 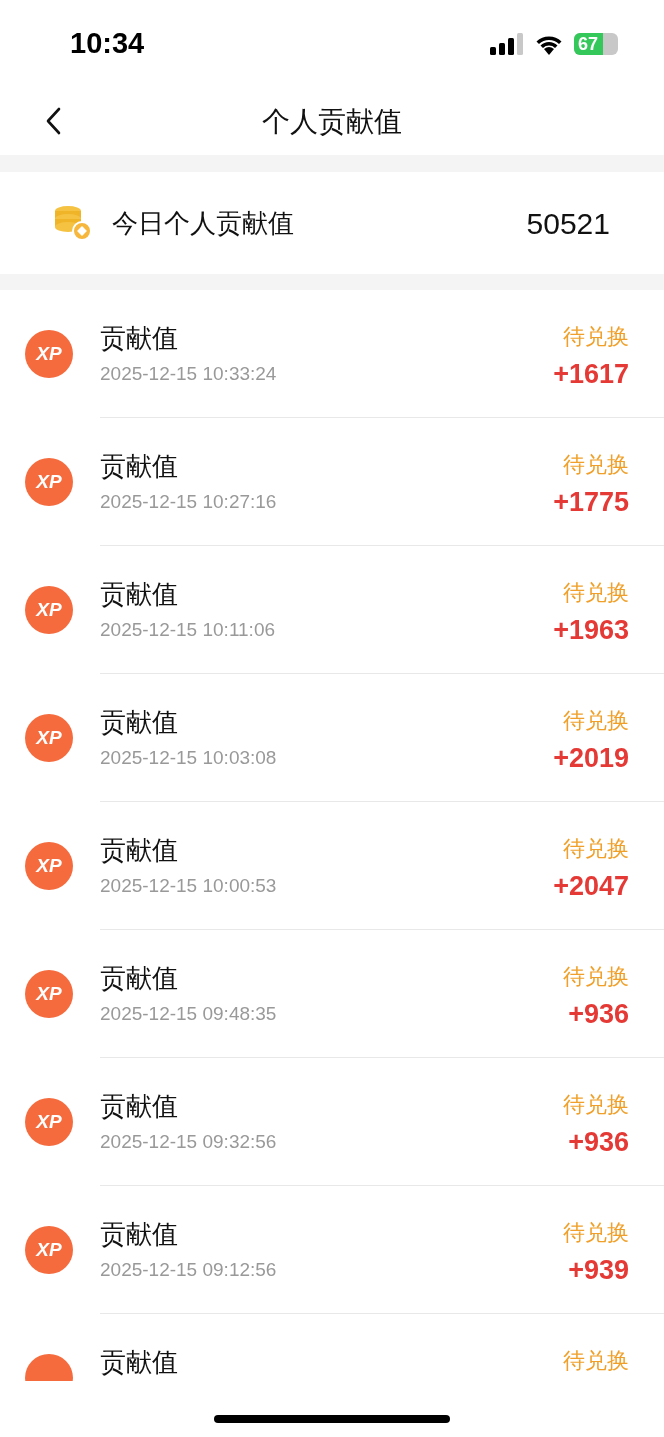 What do you see at coordinates (188, 630) in the screenshot?
I see `record-time: 2025-12-15 10:11:06` at bounding box center [188, 630].